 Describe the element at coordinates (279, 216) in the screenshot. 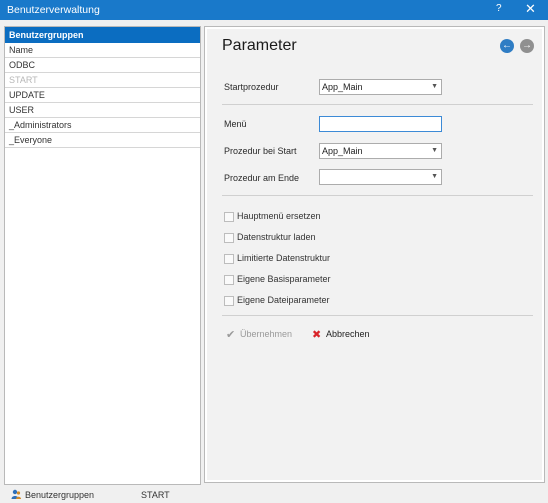

I see `checkbox-label: Hauptmenü ersetzen` at that location.